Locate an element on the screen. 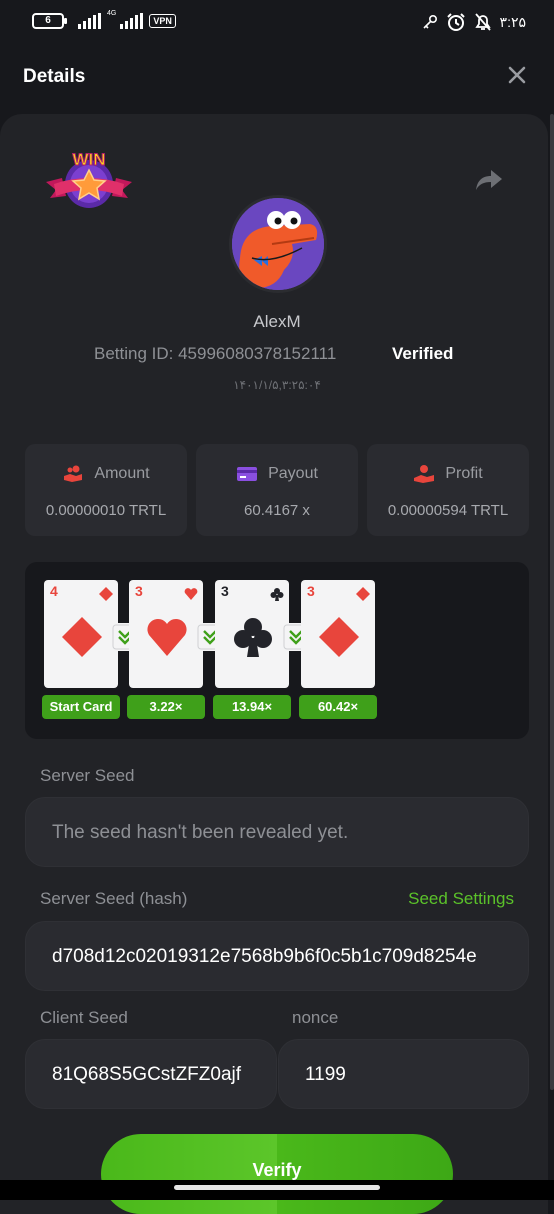 The height and width of the screenshot is (1214, 554). betting-id: Betting ID: 45996080378152111 is located at coordinates (215, 353).